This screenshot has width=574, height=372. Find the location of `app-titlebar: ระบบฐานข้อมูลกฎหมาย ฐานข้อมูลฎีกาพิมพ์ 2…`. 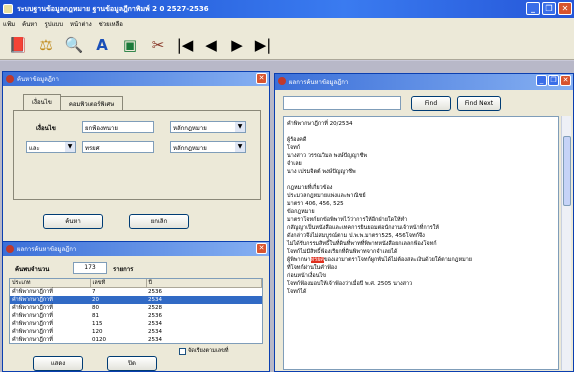

app-titlebar: ระบบฐานข้อมูลกฎหมาย ฐานข้อมูลฎีกาพิมพ์ 2… is located at coordinates (287, 9).